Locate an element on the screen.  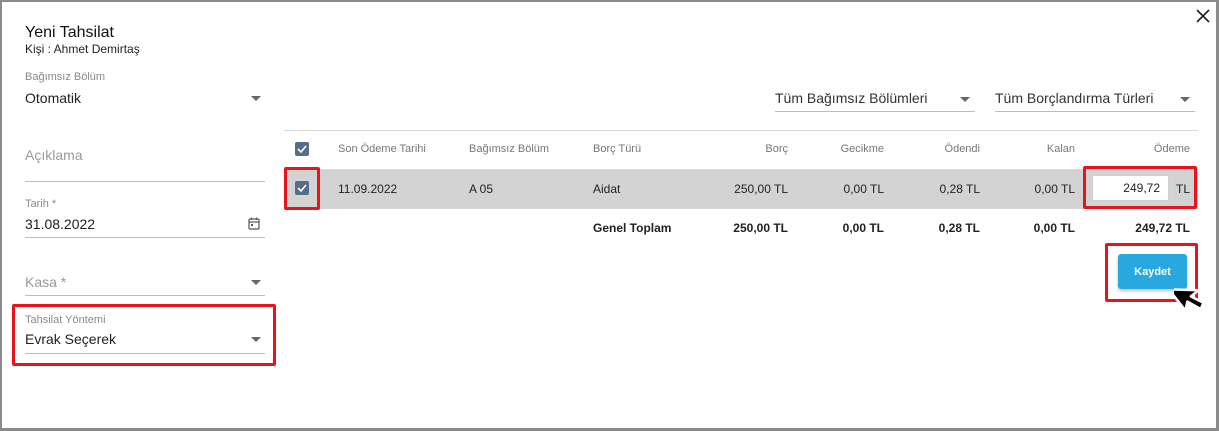
highlight-row-checkbox is located at coordinates (302, 188).